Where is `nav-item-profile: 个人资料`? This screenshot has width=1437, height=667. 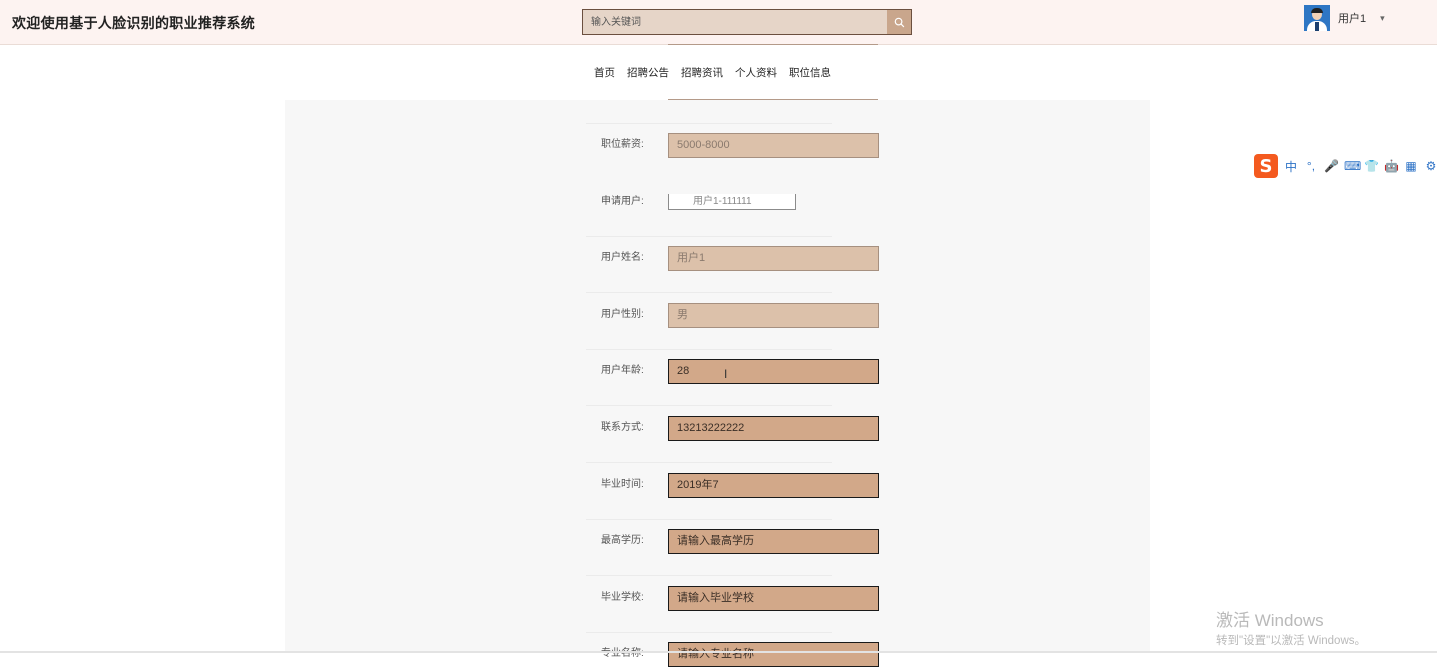
nav-item-profile: 个人资料 is located at coordinates (756, 72).